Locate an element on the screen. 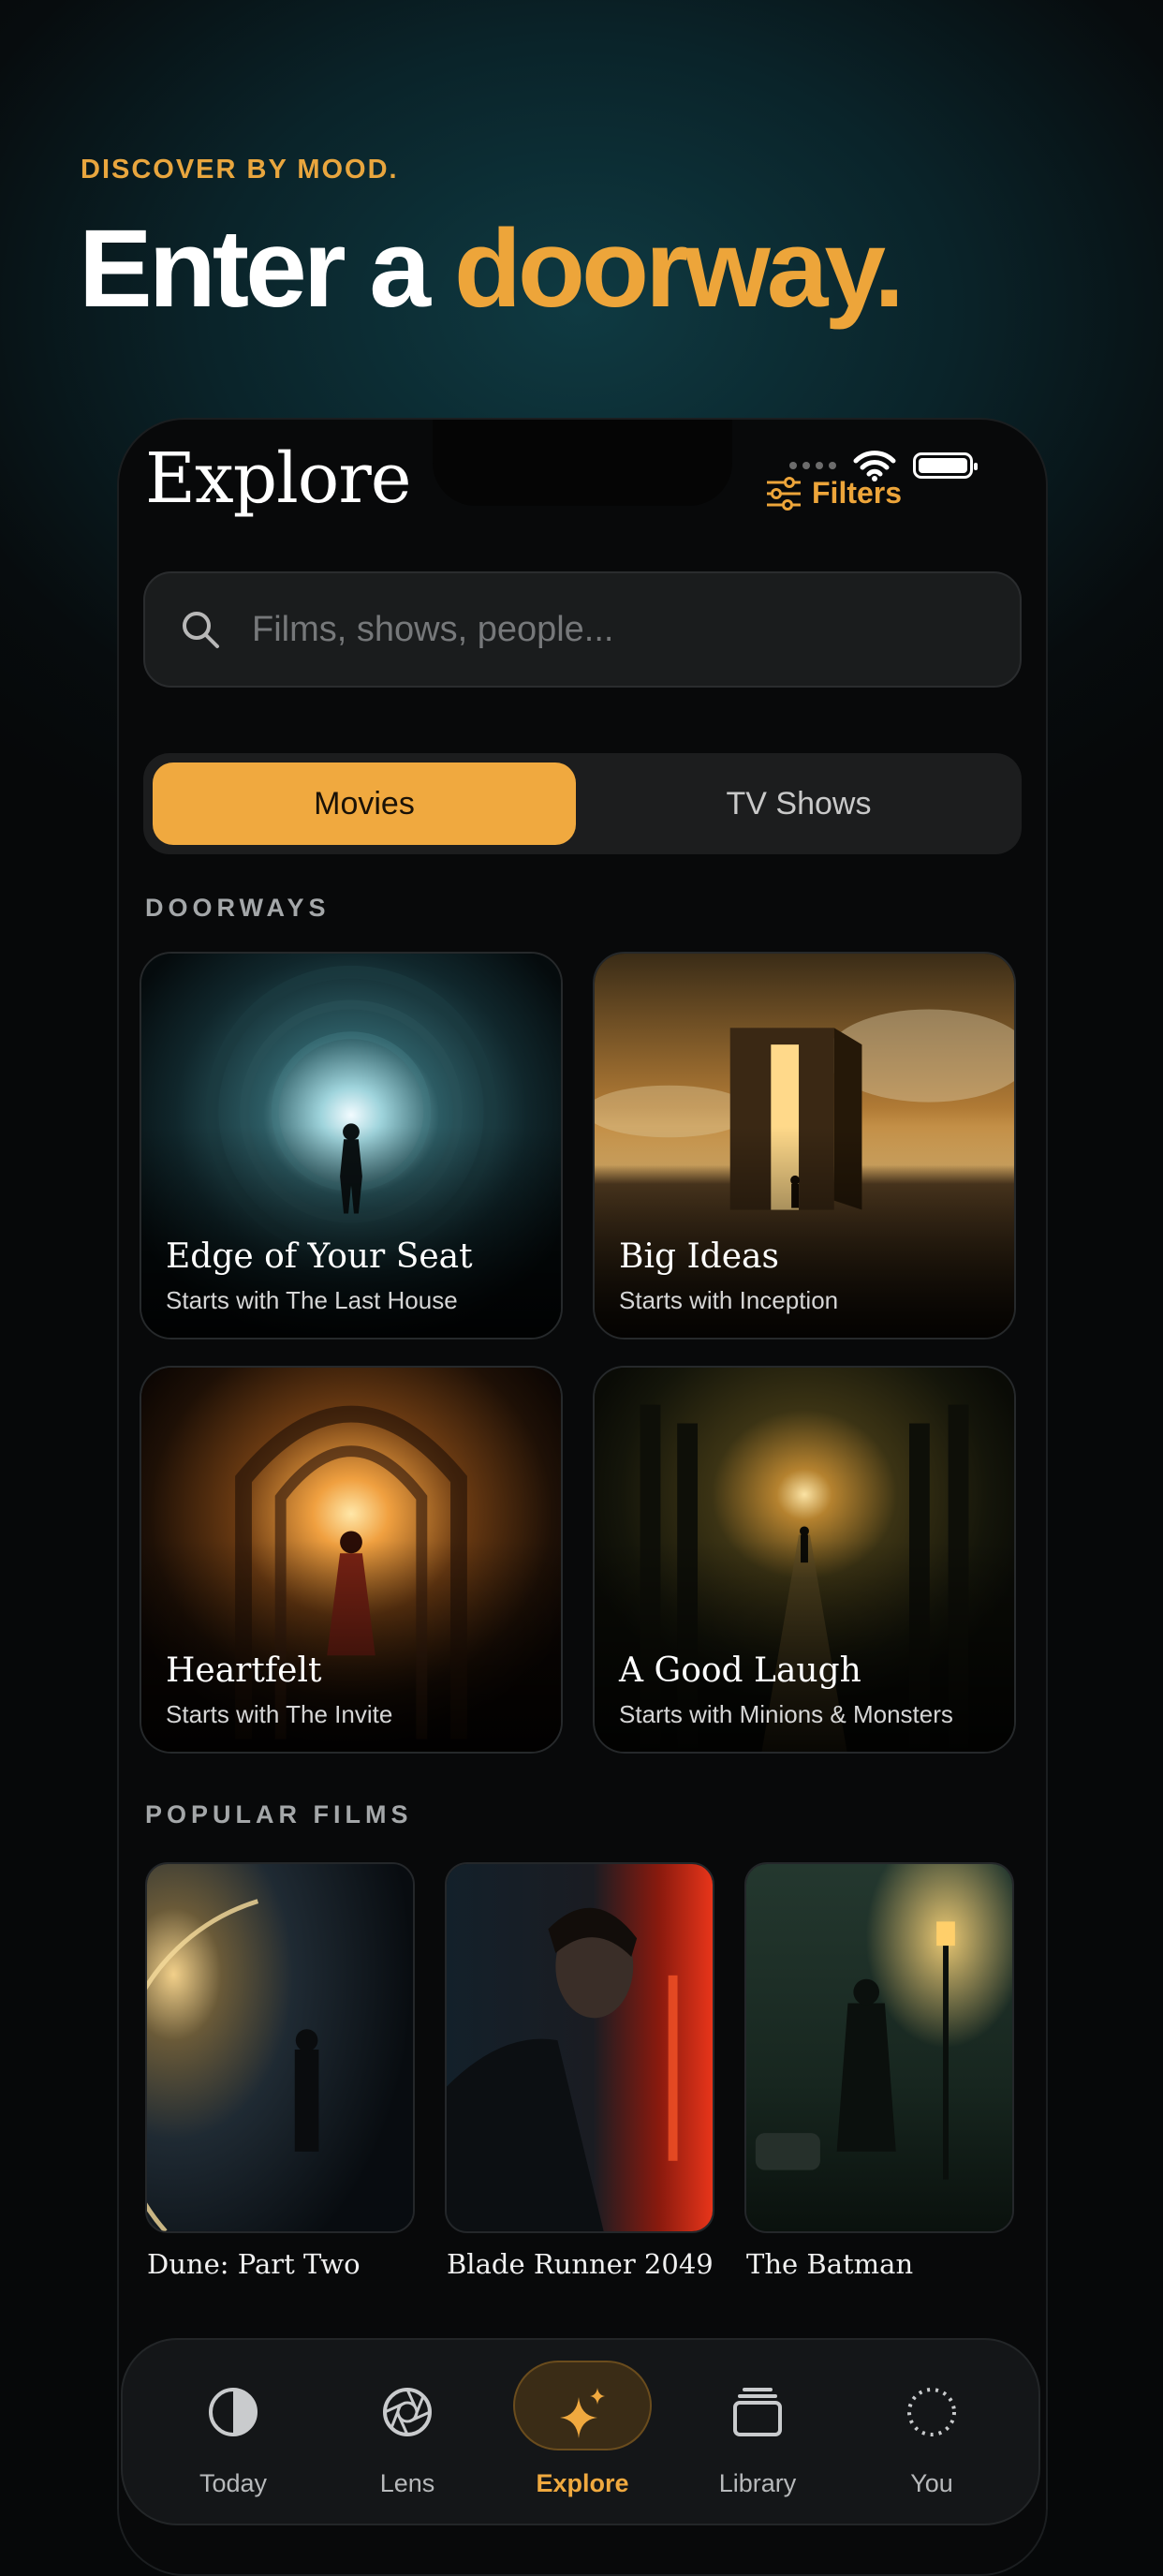 The height and width of the screenshot is (2576, 1163). tab-label: Today is located at coordinates (234, 2483).